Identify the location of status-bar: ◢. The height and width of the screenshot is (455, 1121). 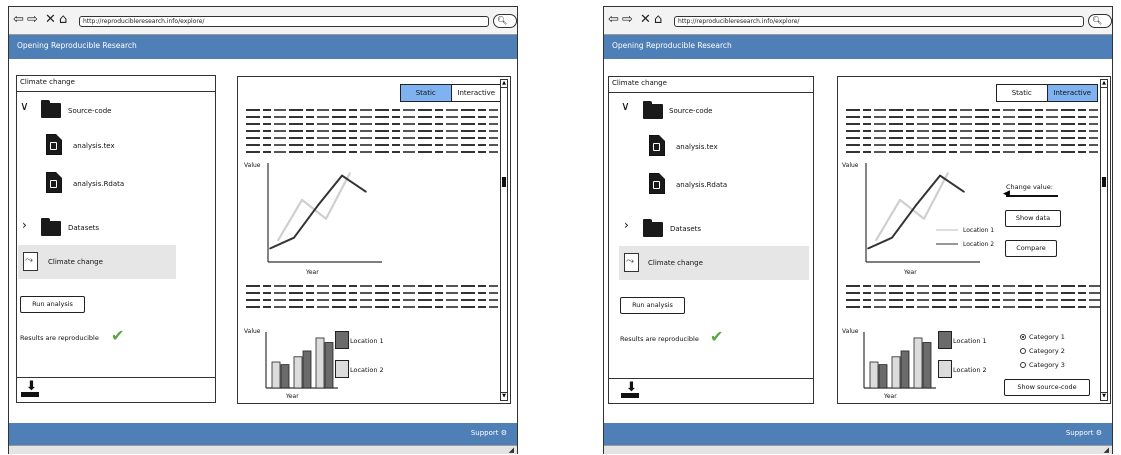
(858, 449).